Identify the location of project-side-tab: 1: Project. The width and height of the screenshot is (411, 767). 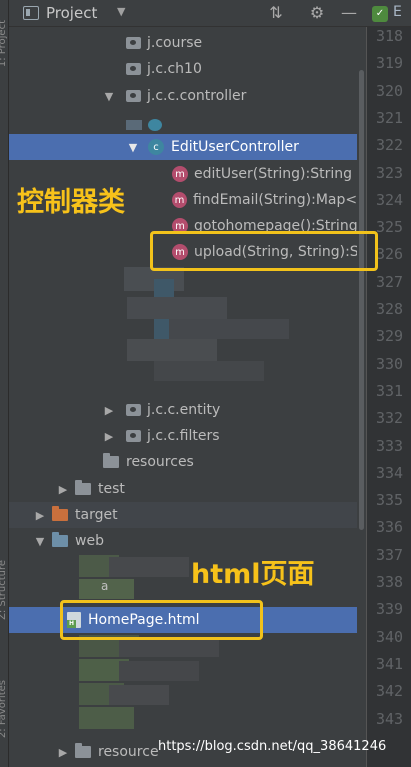
(4, 43).